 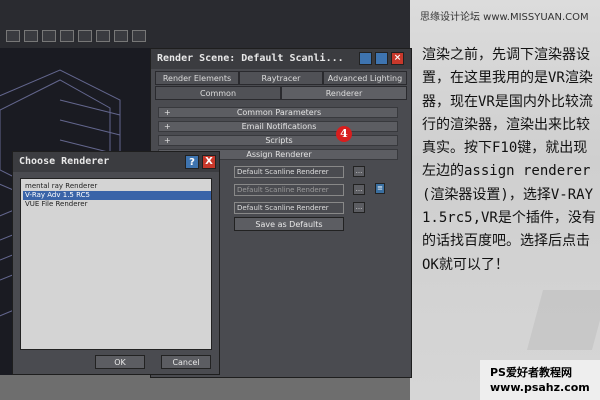 What do you see at coordinates (344, 93) in the screenshot?
I see `tab-renderer: Renderer` at bounding box center [344, 93].